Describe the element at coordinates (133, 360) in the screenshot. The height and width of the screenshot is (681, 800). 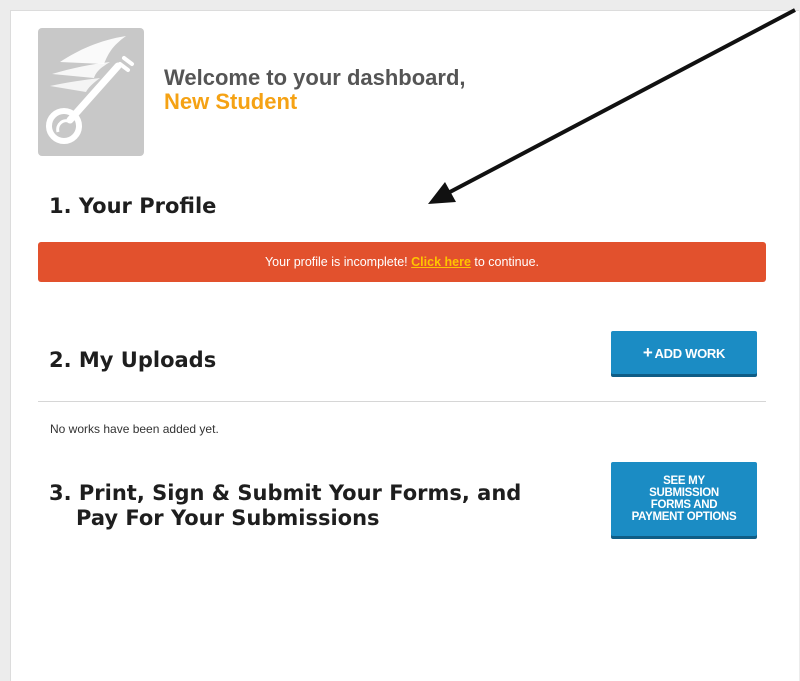
I see `uploads-section-title: 2. My Uploads` at that location.